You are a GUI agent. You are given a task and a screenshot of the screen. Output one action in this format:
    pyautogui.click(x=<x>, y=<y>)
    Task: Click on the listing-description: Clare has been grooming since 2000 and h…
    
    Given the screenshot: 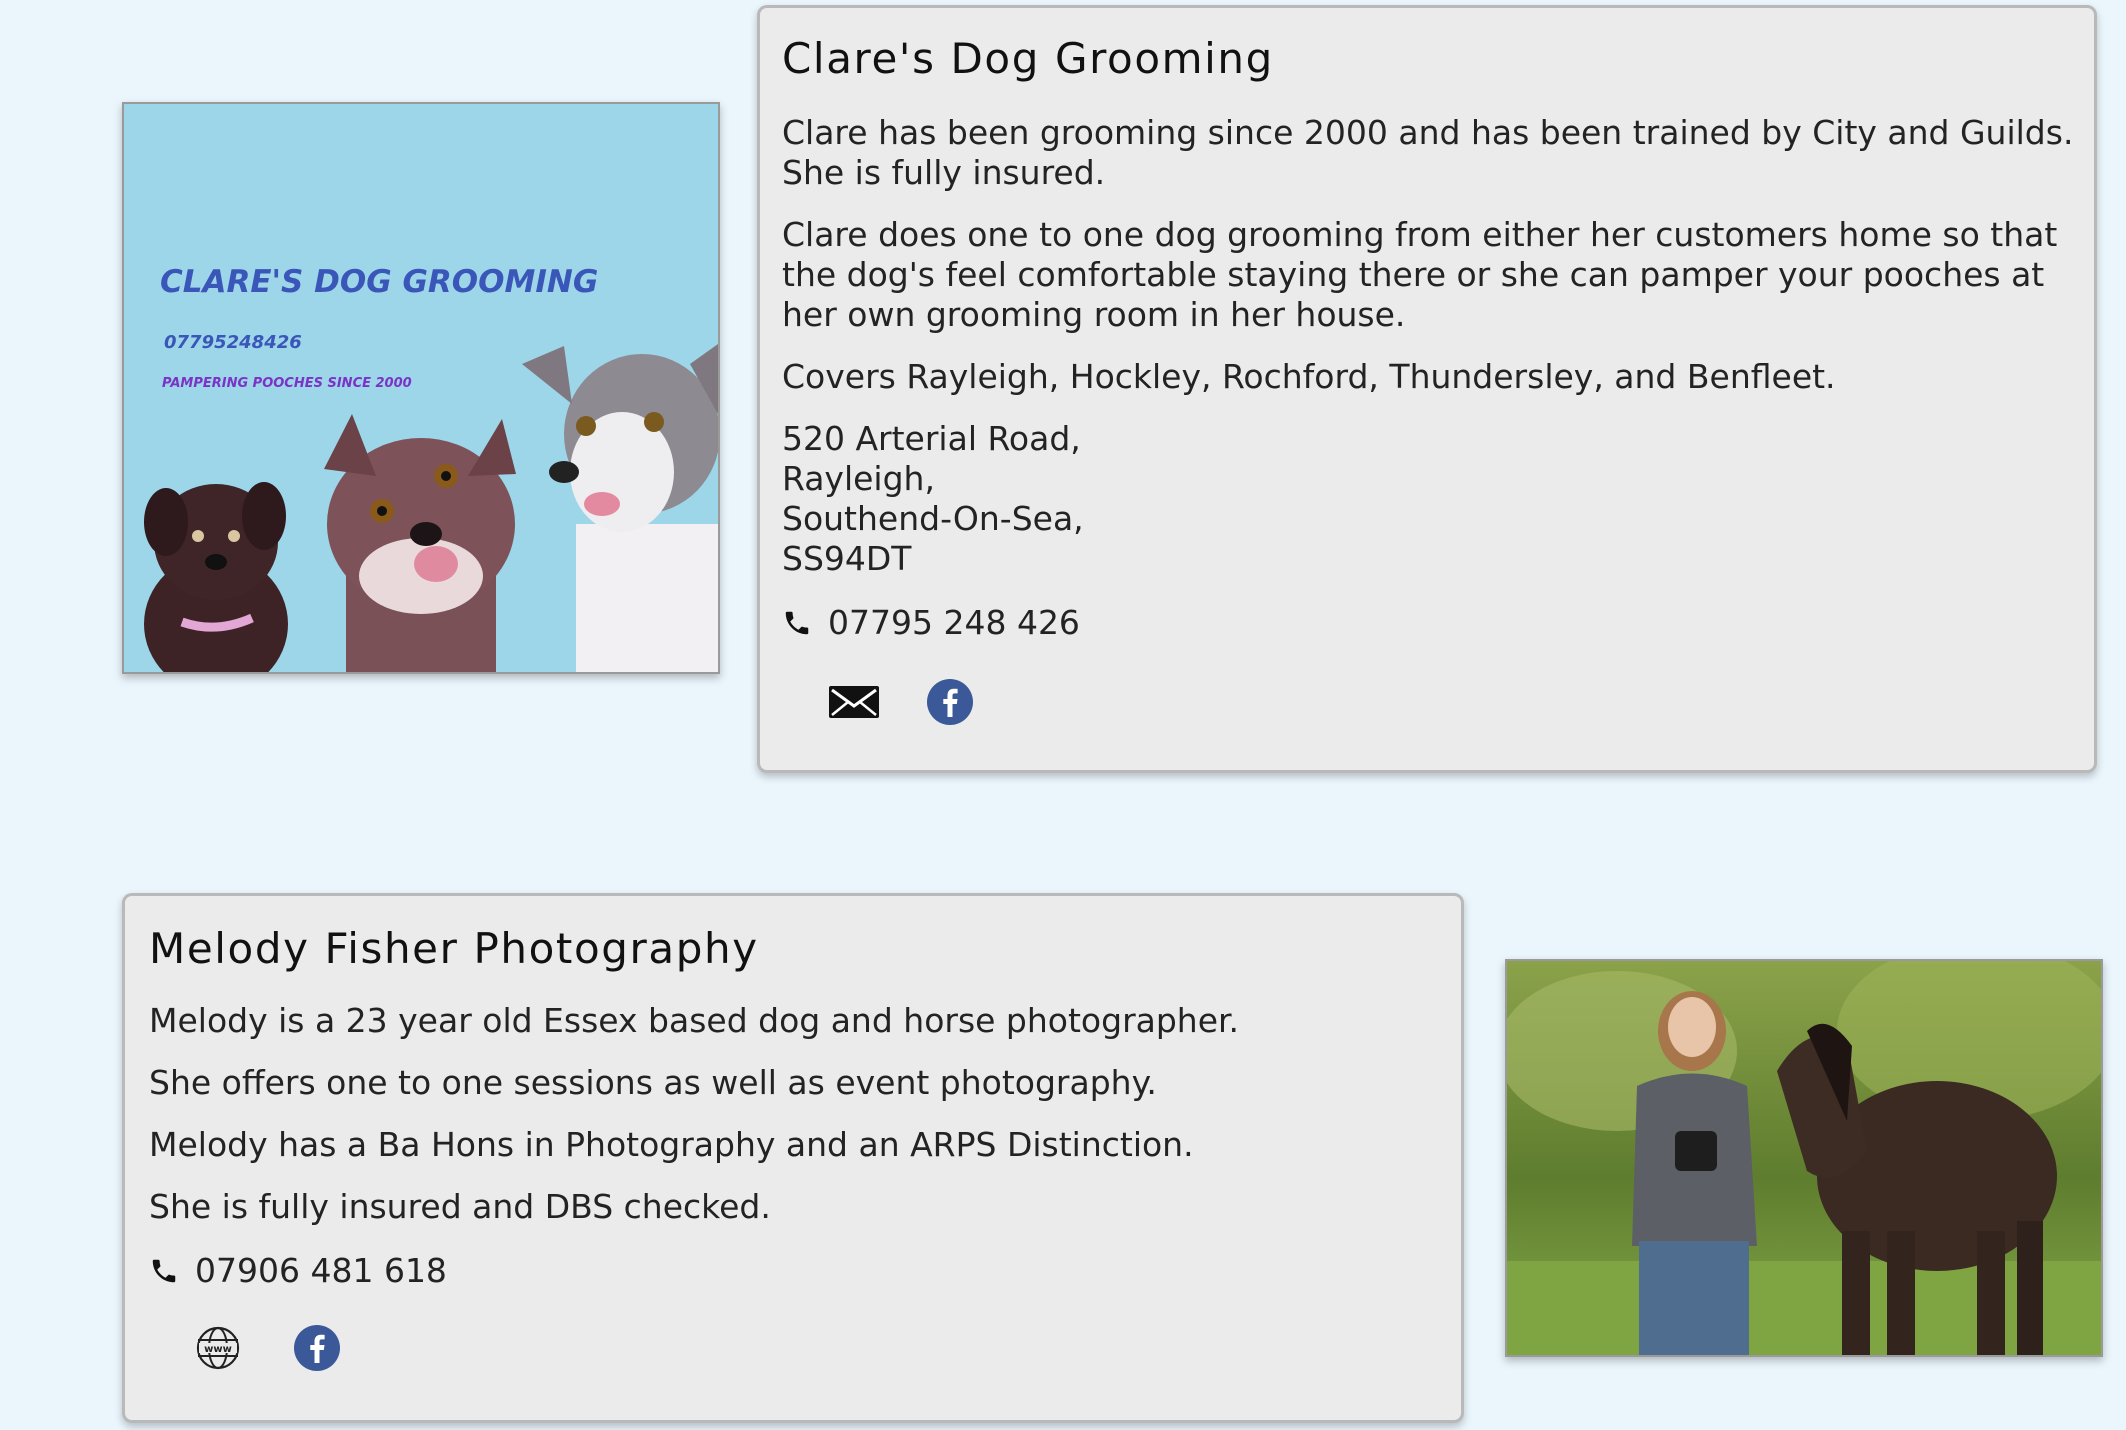 What is the action you would take?
    pyautogui.click(x=1428, y=152)
    